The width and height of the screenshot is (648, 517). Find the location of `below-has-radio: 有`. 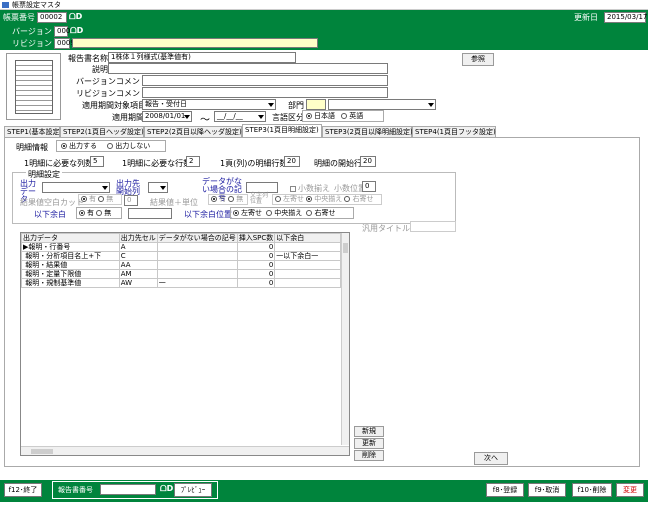

below-has-radio: 有 is located at coordinates (86, 213).